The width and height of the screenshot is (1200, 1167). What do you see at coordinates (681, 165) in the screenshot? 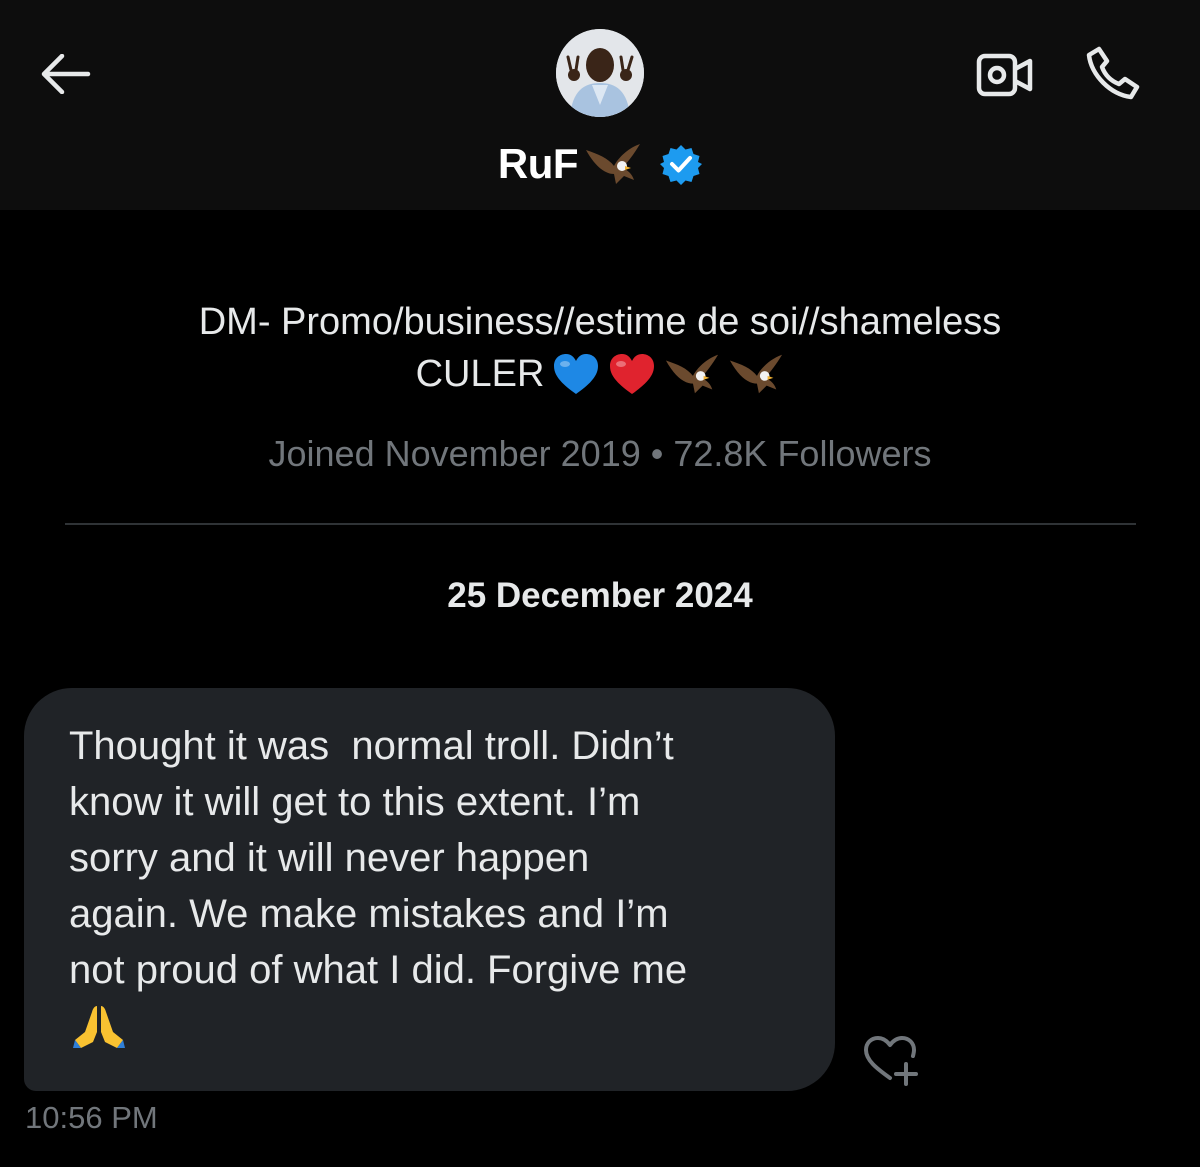
I see `verified-badge-icon` at bounding box center [681, 165].